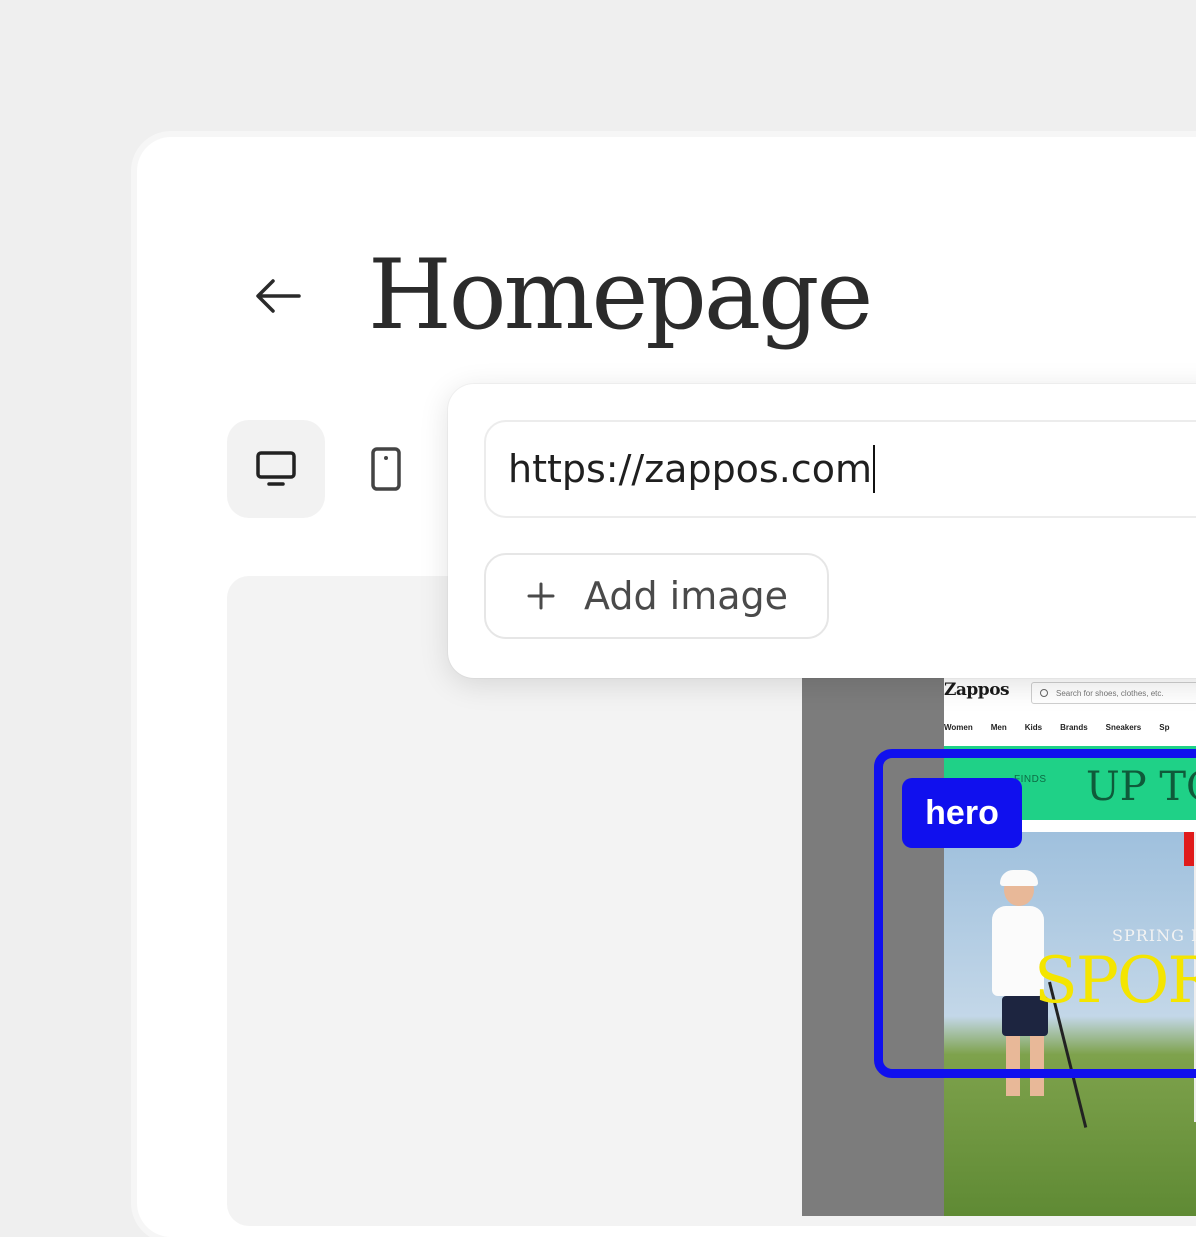 Image resolution: width=1196 pixels, height=1237 pixels. Describe the element at coordinates (541, 596) in the screenshot. I see `plus-icon` at that location.